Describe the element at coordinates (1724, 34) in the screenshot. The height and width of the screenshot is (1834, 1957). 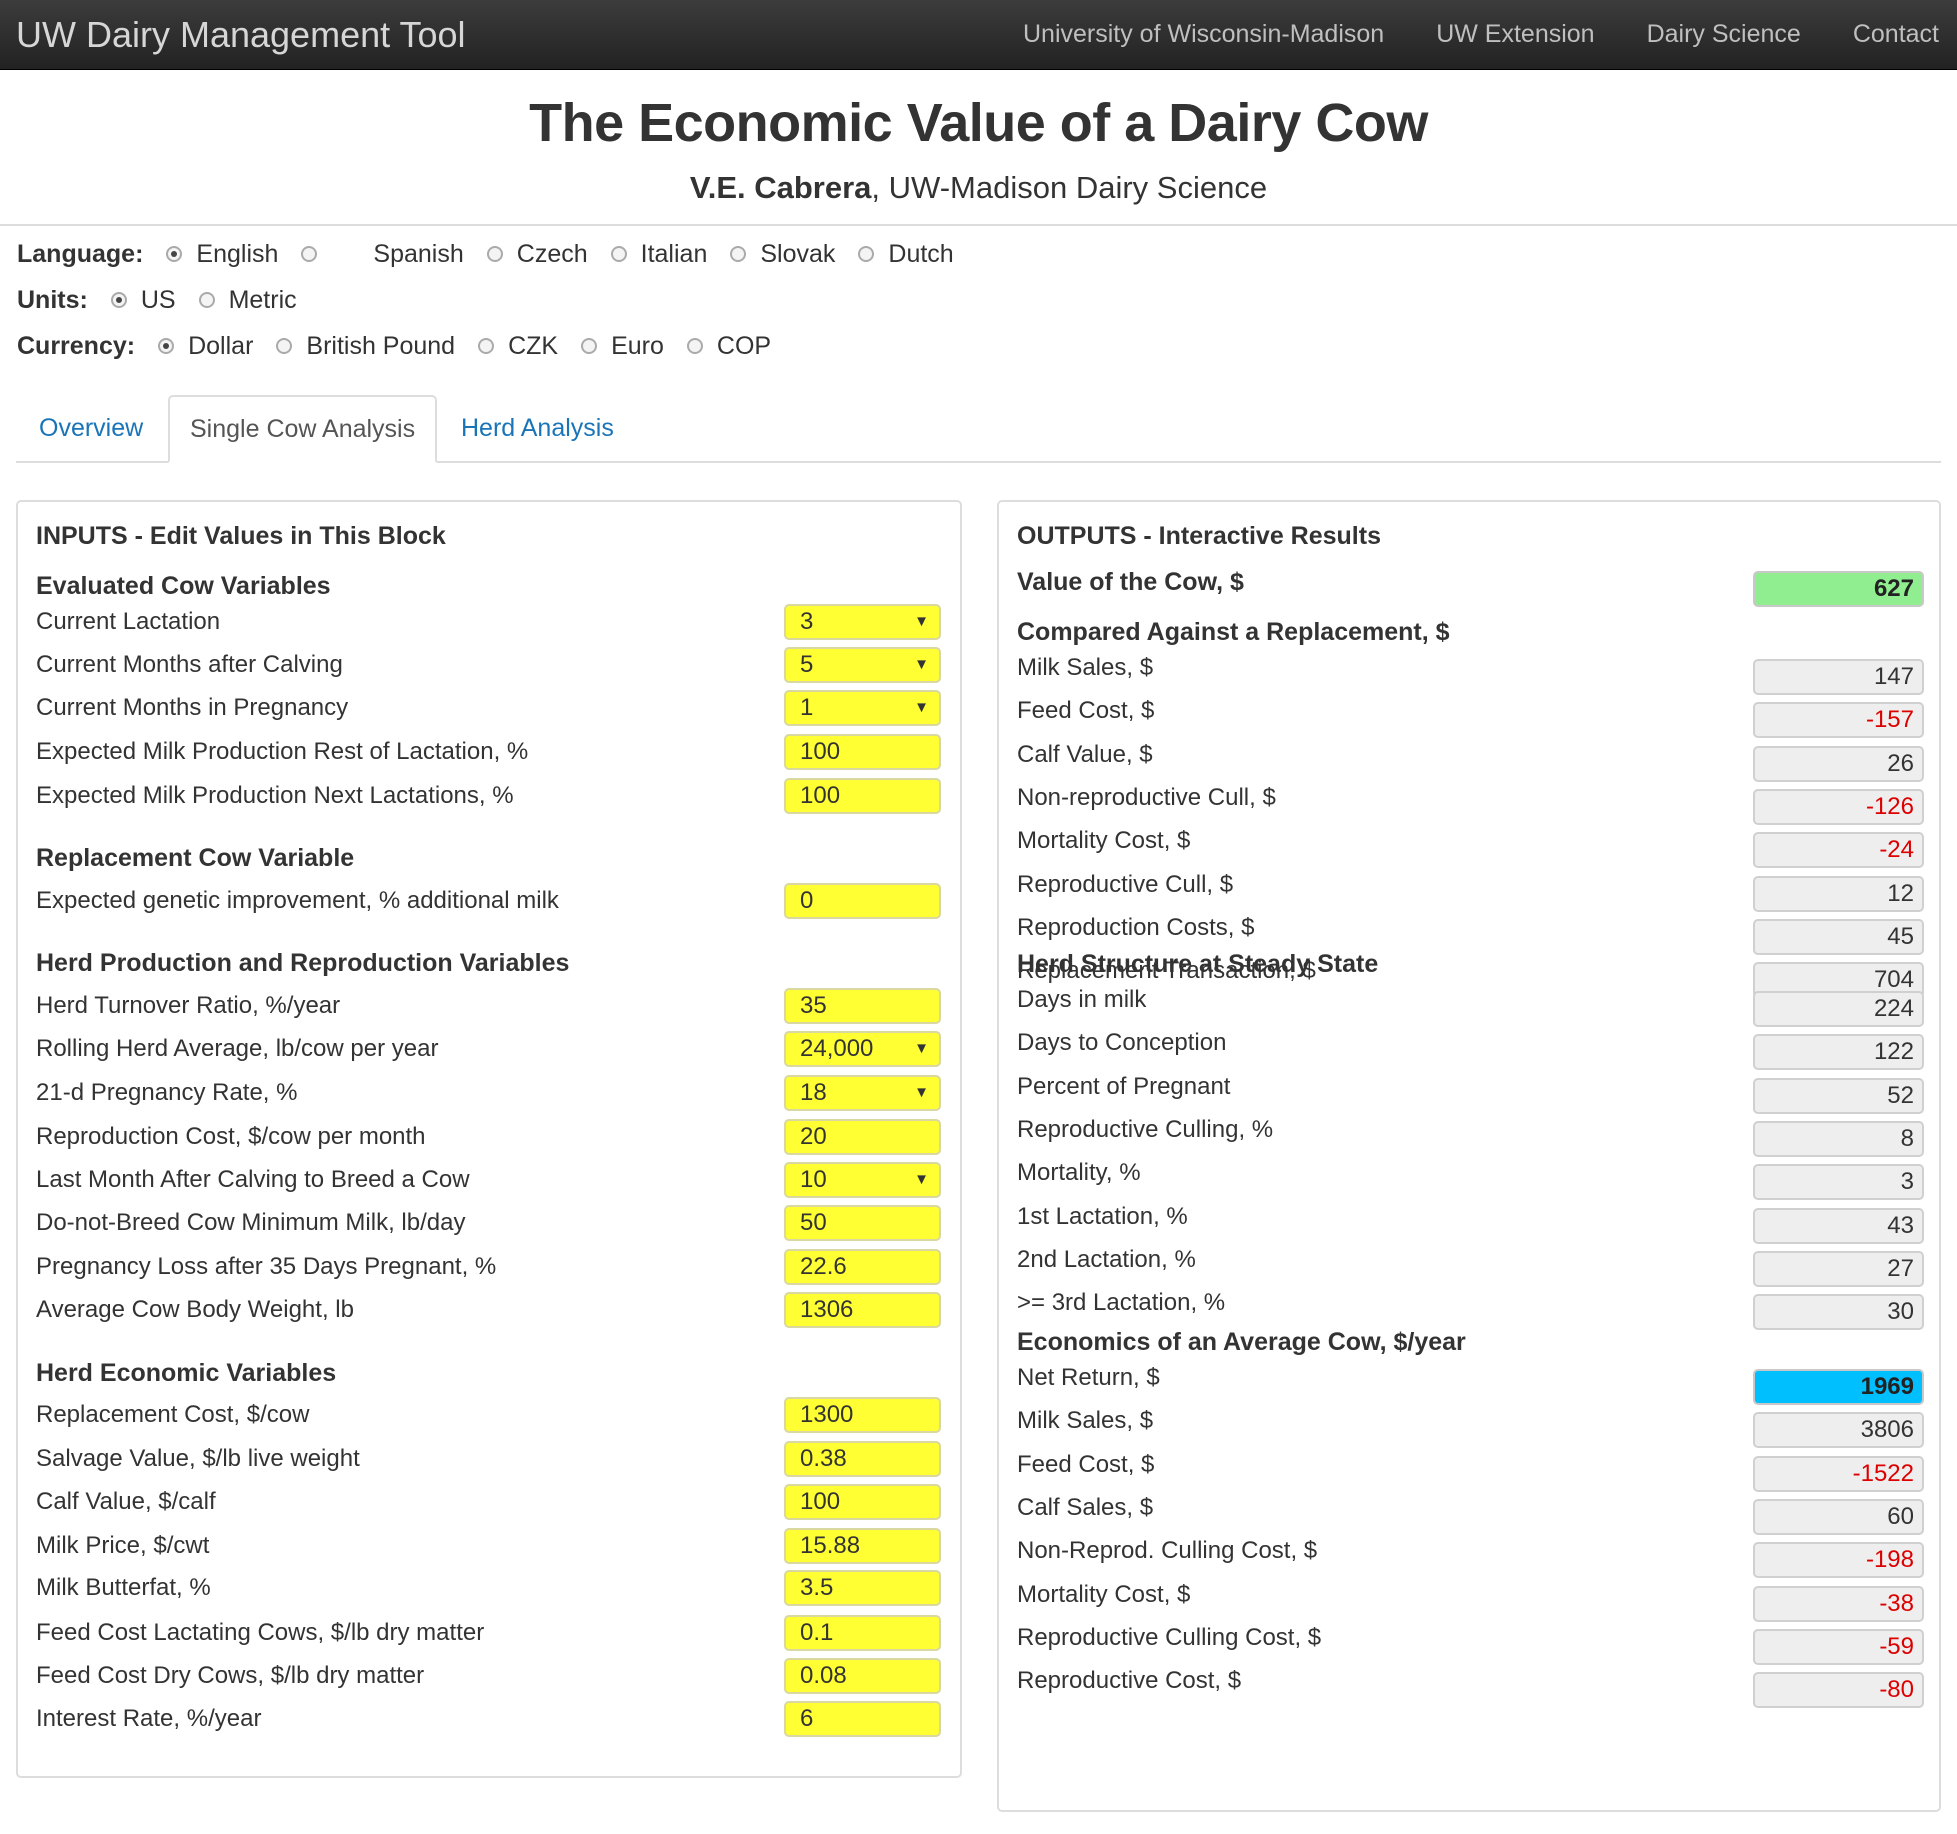
I see `nav-link-dairy-science: Dairy Science` at that location.